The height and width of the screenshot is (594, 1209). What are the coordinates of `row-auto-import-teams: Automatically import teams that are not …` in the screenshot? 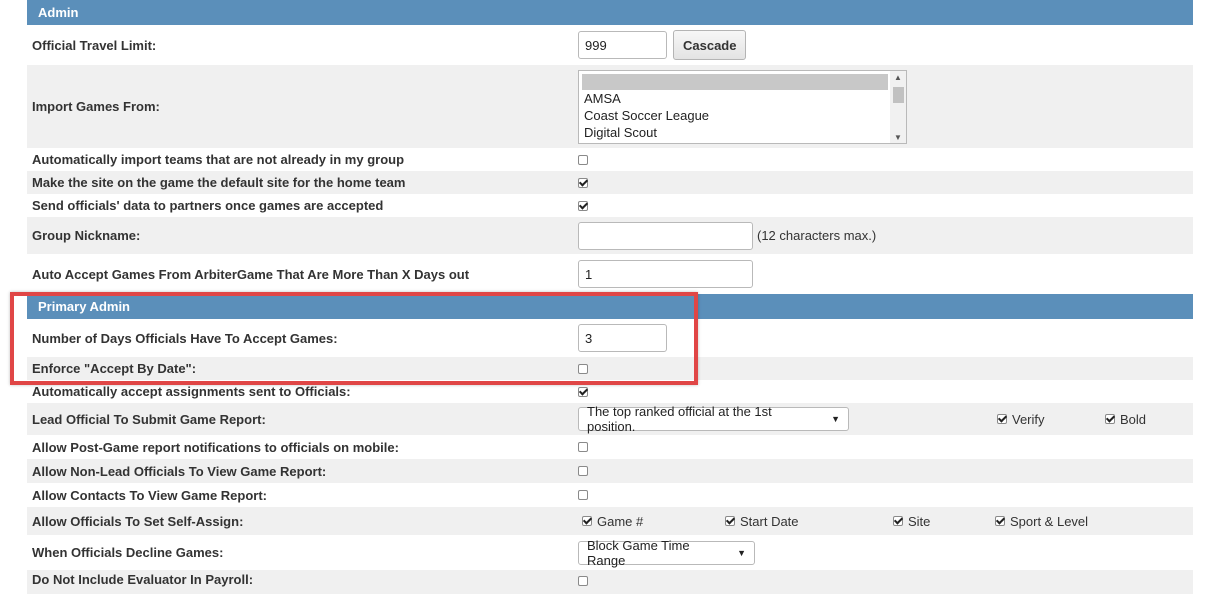 It's located at (610, 159).